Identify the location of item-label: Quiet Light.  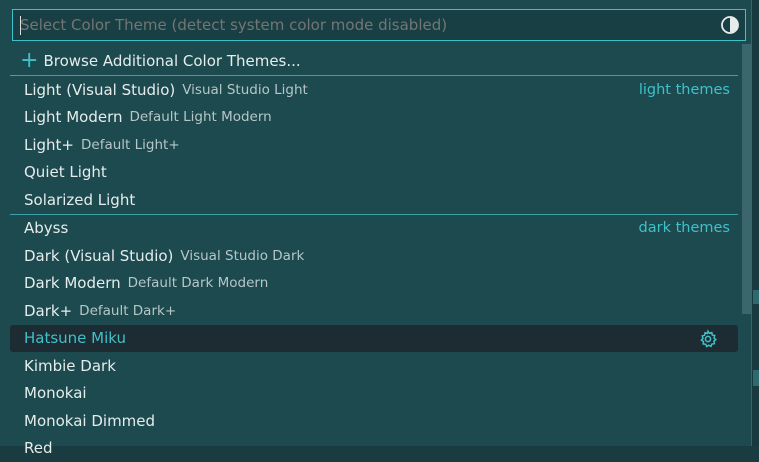
(65, 172).